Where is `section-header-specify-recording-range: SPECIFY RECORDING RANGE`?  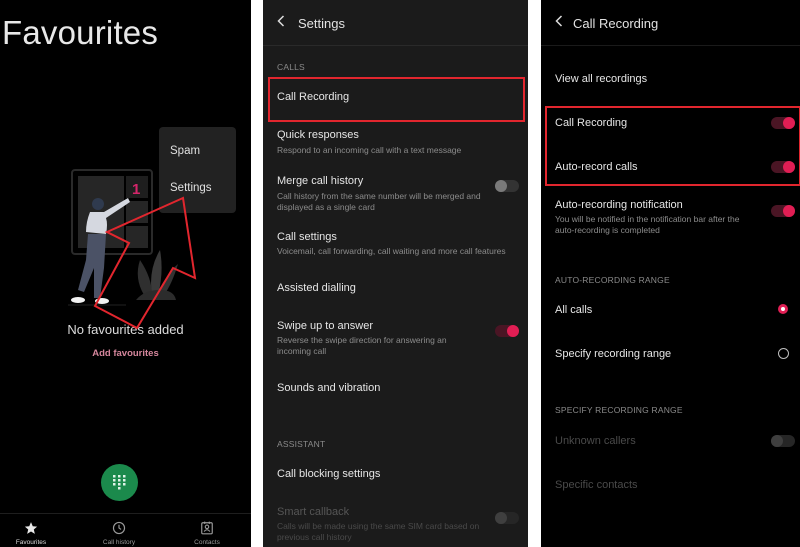
section-header-specify-recording-range: SPECIFY RECORDING RANGE is located at coordinates (619, 410).